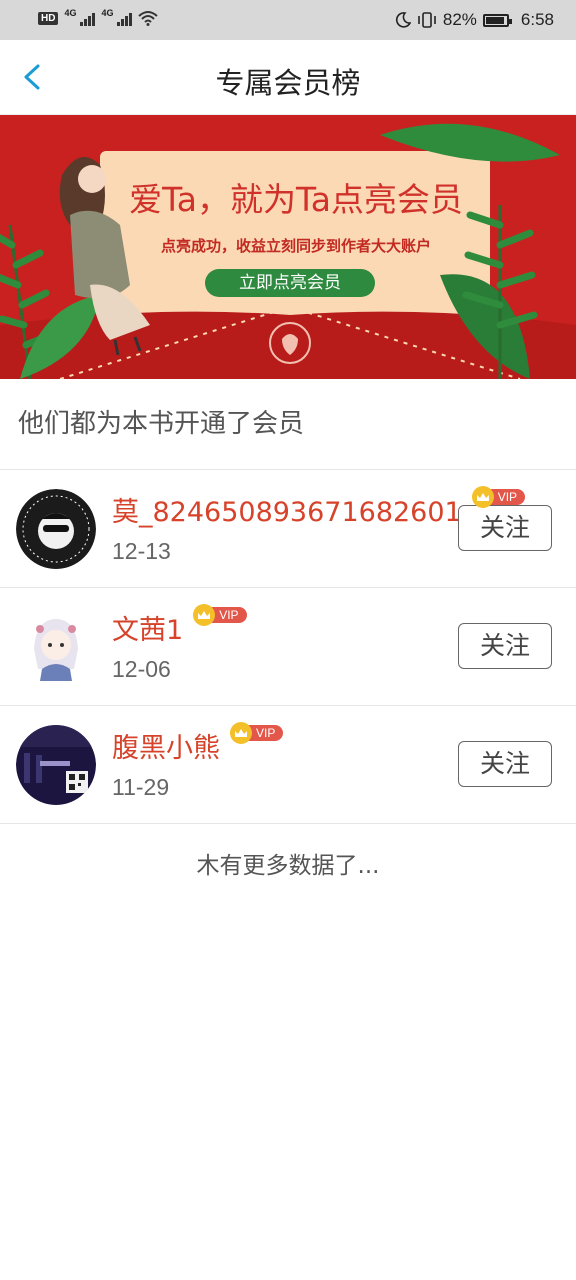 The width and height of the screenshot is (576, 1280). Describe the element at coordinates (288, 83) in the screenshot. I see `page-title: 专属会员榜` at that location.